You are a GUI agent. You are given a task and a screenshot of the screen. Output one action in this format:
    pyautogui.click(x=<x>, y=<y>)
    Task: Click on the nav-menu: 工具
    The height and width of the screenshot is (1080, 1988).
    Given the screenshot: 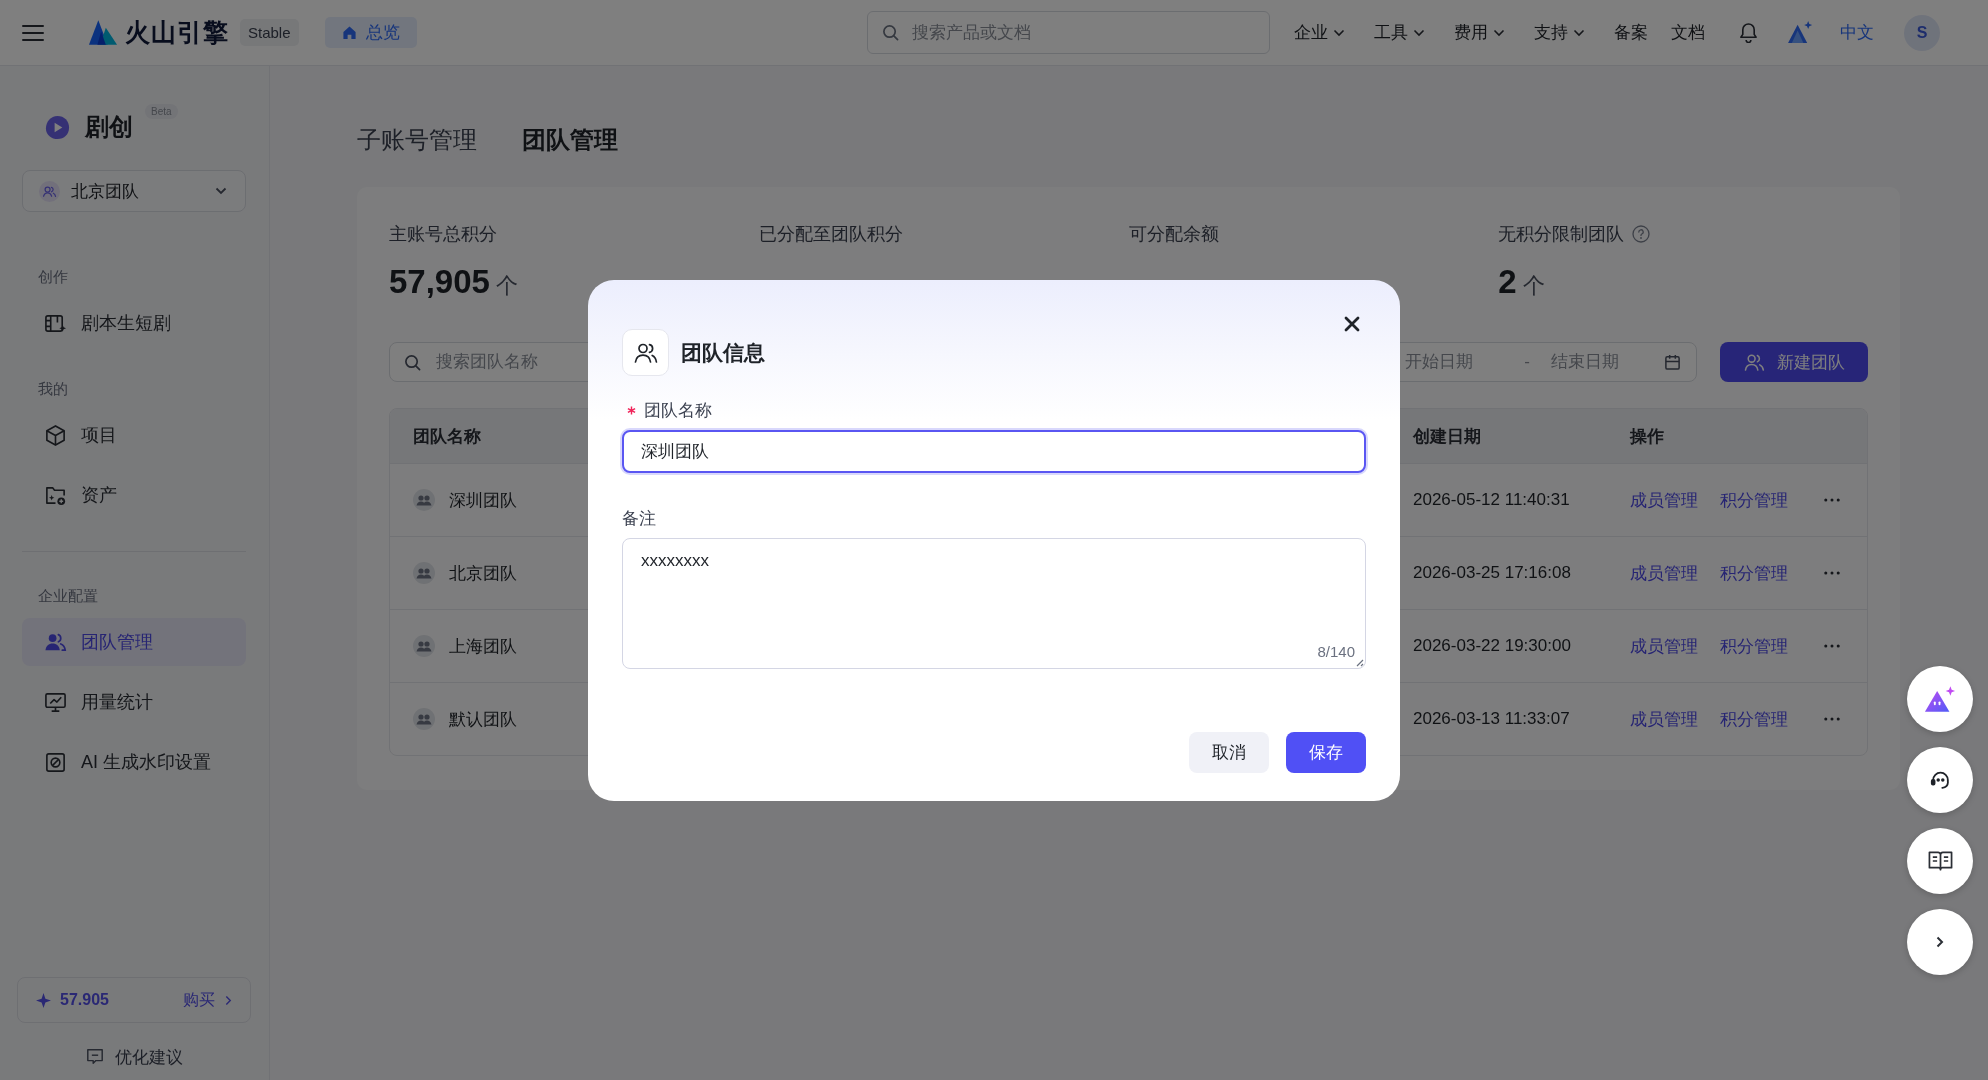 What is the action you would take?
    pyautogui.click(x=1399, y=32)
    